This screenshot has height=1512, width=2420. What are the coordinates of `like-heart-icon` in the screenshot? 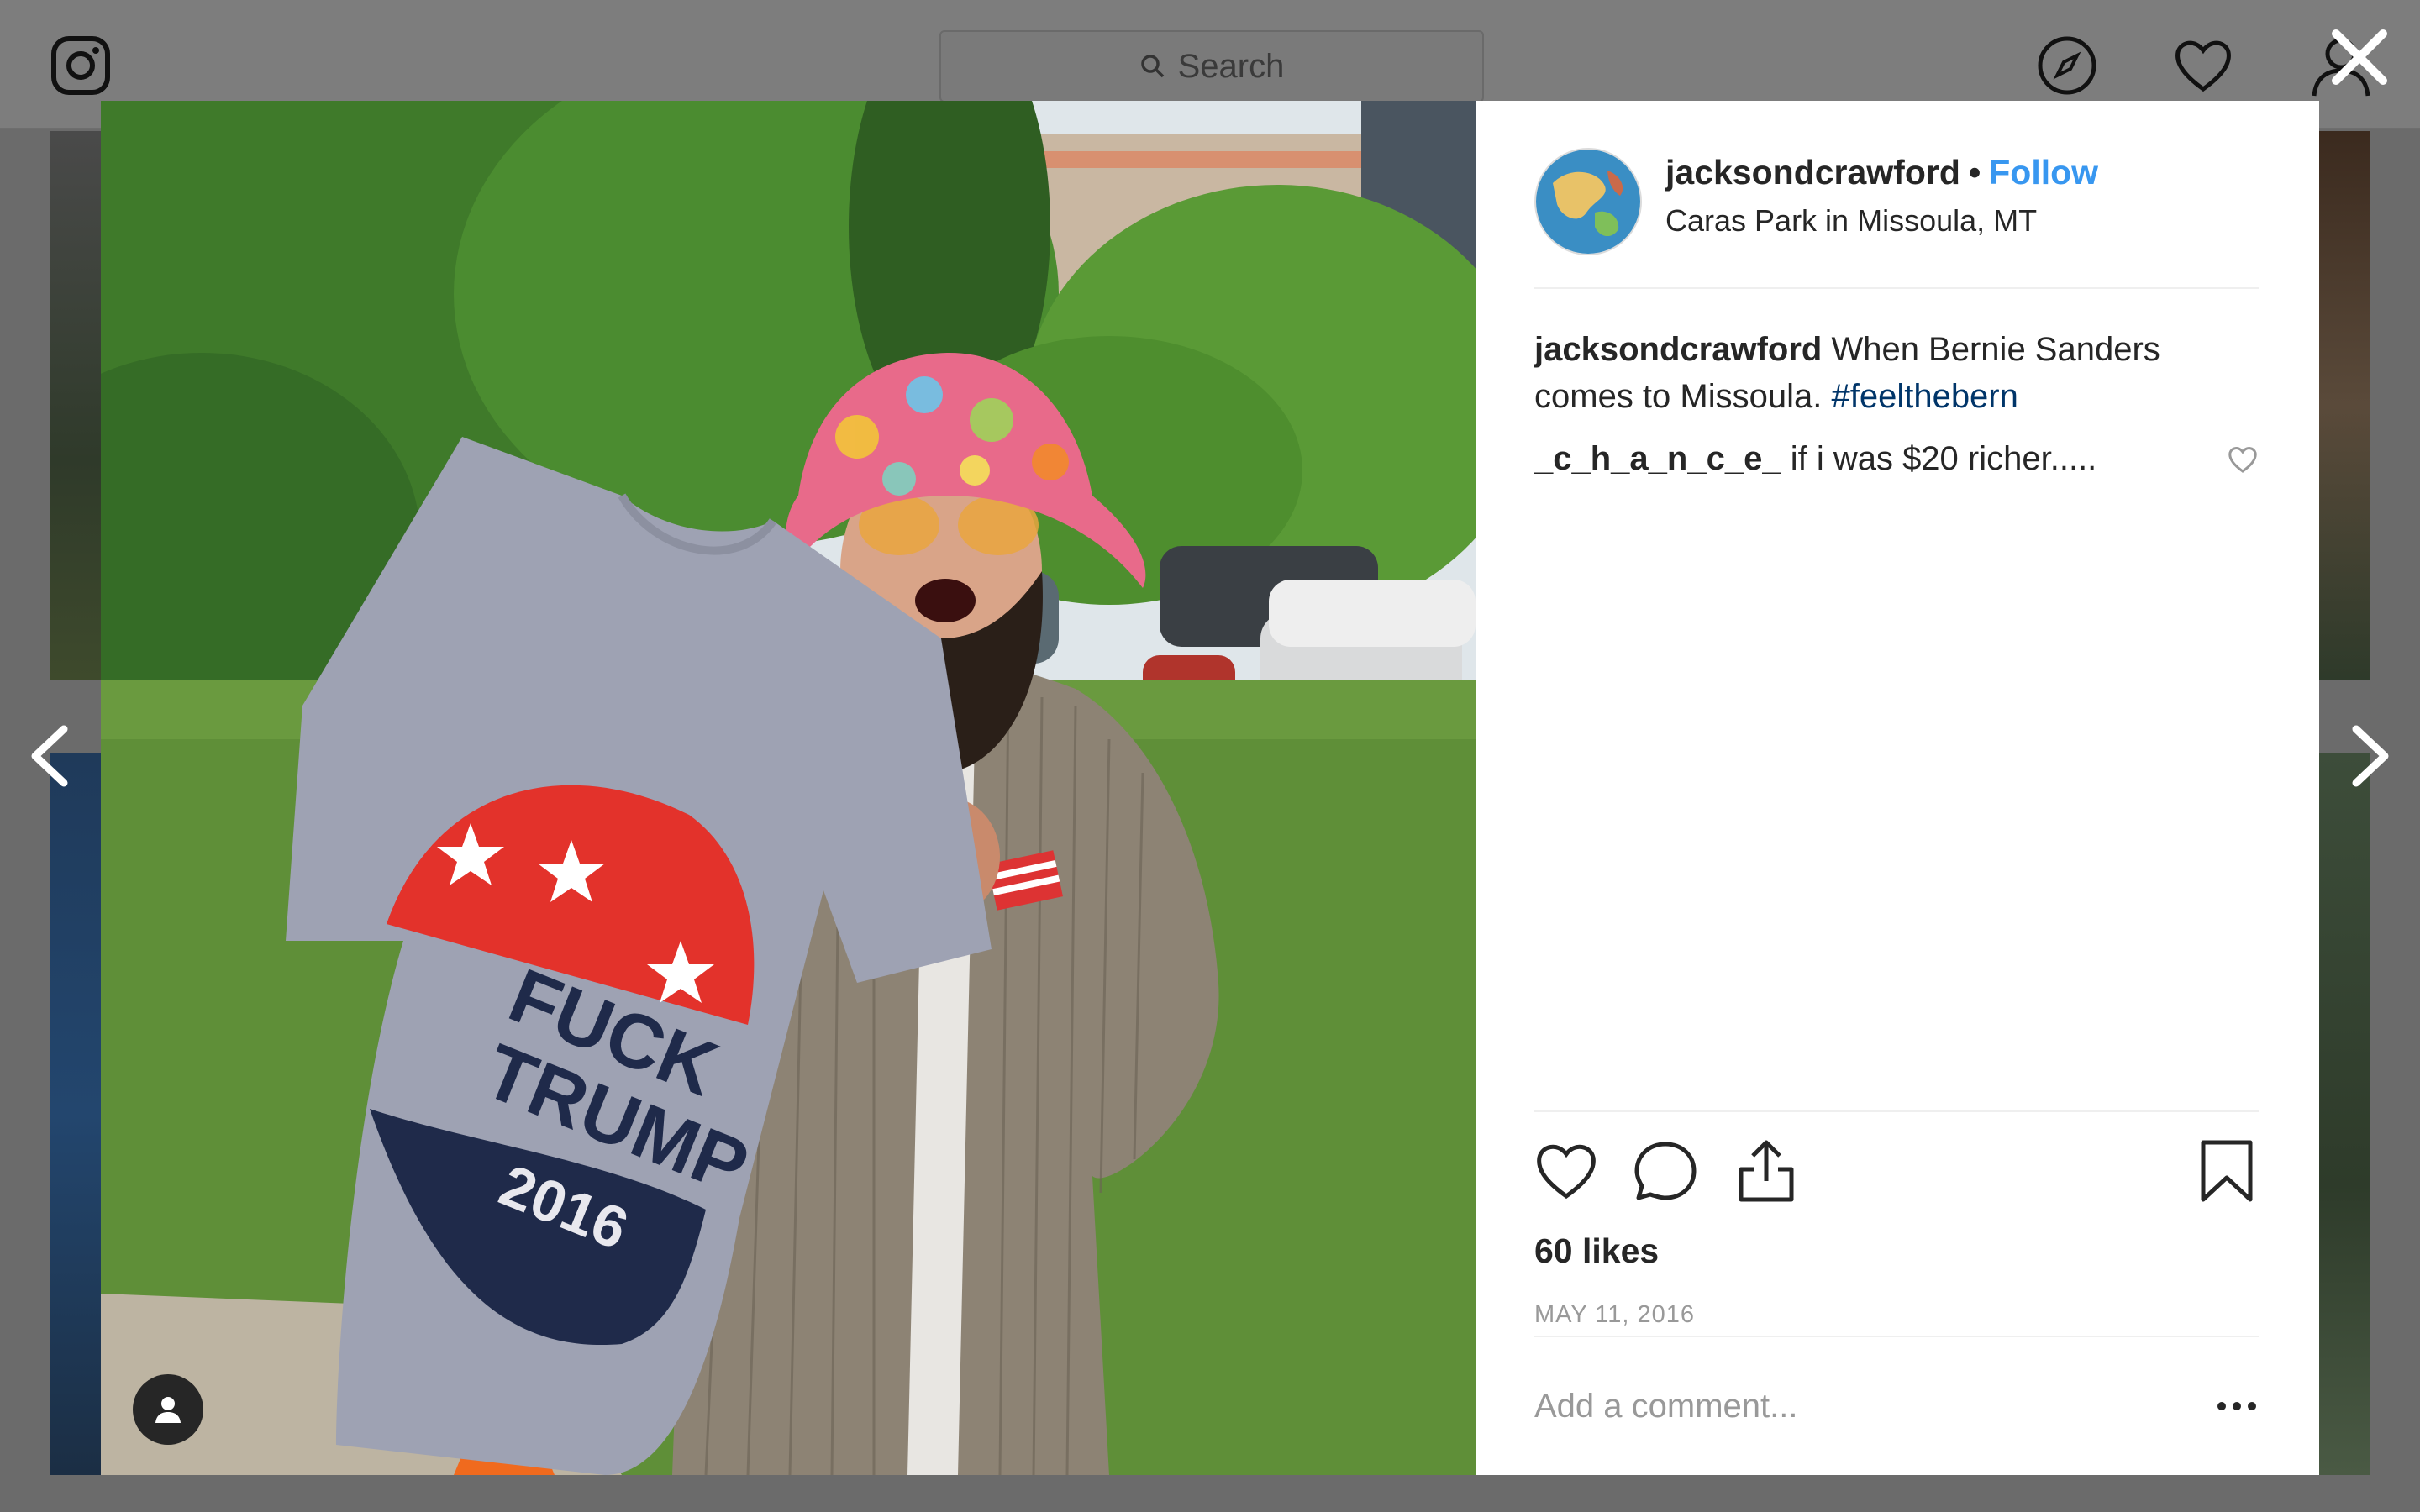 It's located at (1566, 1171).